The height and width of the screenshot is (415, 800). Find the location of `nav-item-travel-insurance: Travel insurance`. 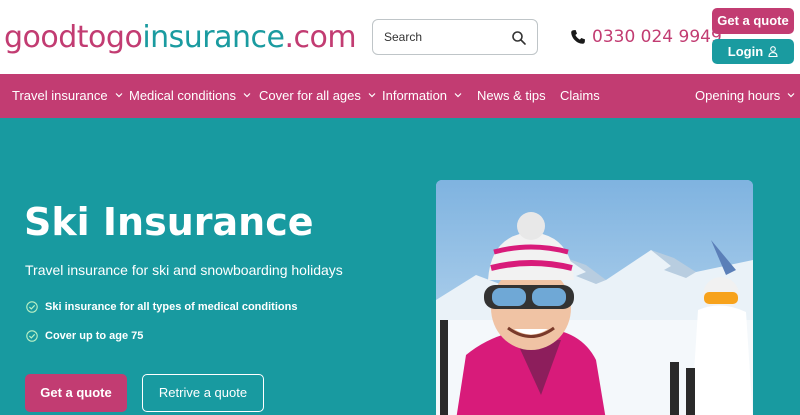

nav-item-travel-insurance: Travel insurance is located at coordinates (67, 96).